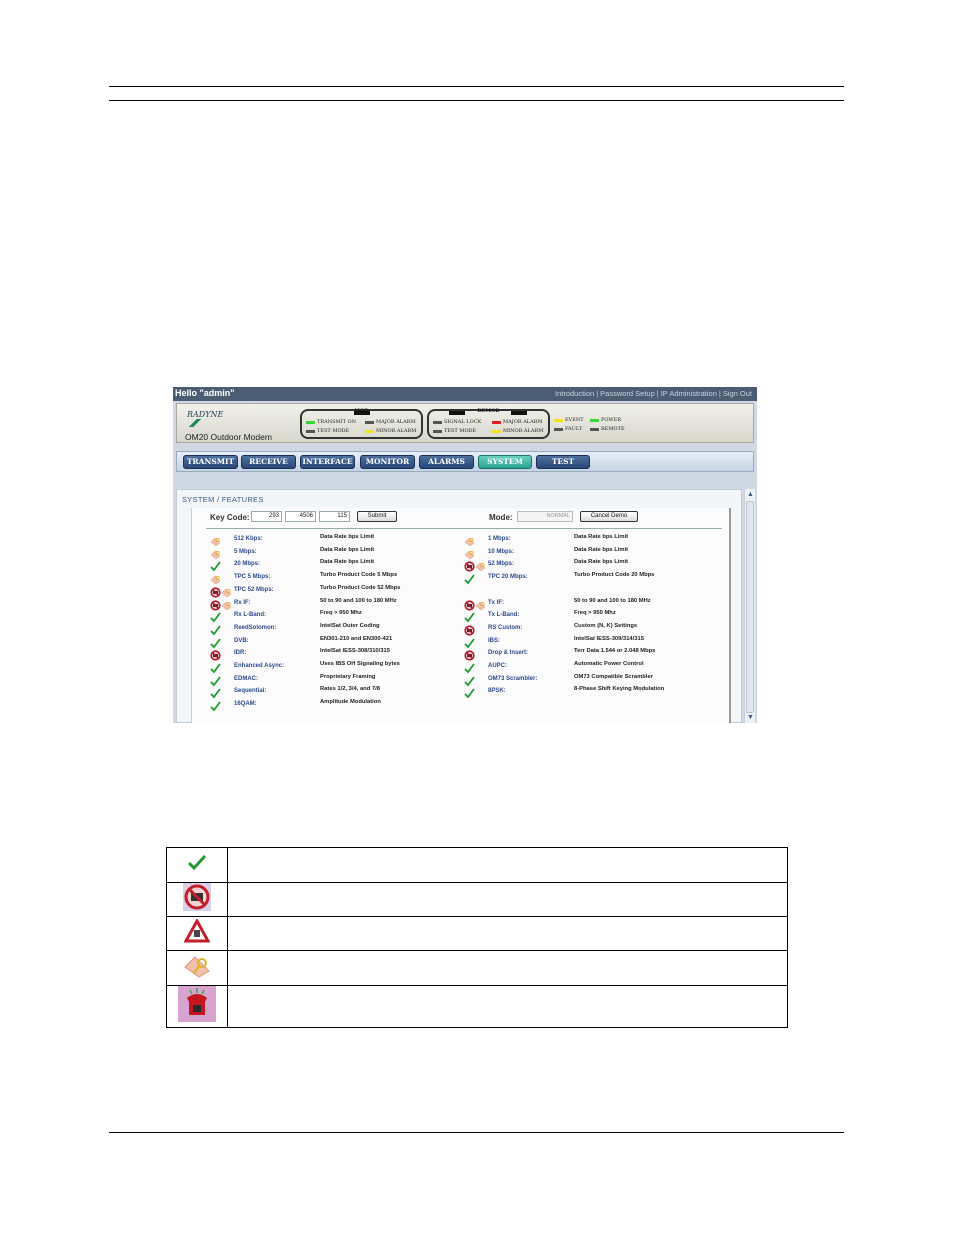  What do you see at coordinates (246, 678) in the screenshot?
I see `feature-name: EDMAC:` at bounding box center [246, 678].